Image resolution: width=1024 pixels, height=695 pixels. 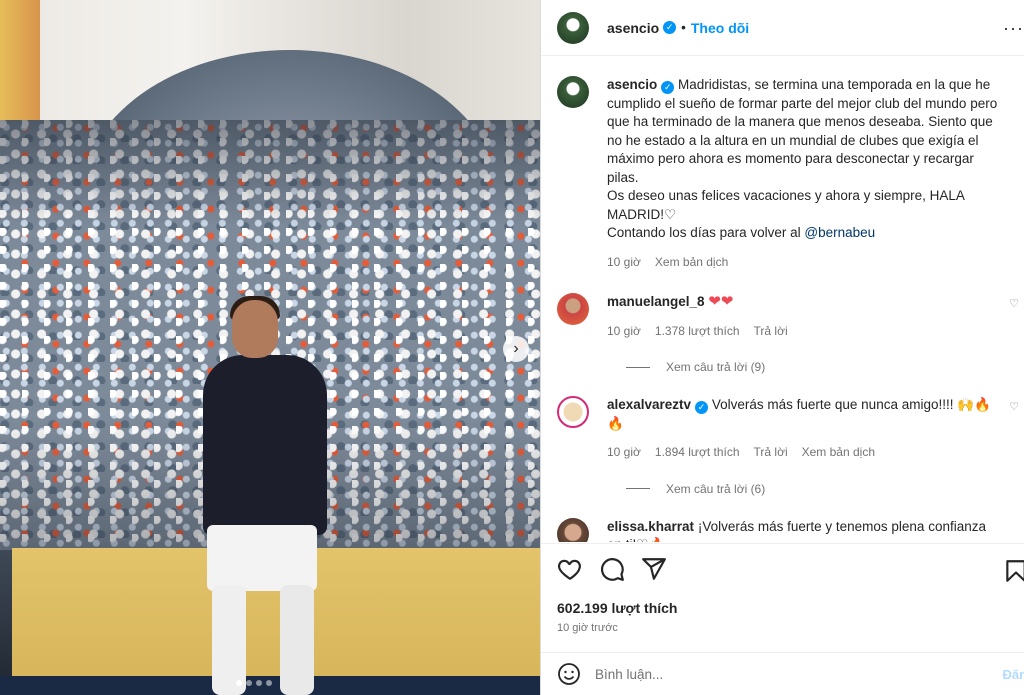 I want to click on comment-text: ❤❤, so click(x=721, y=301).